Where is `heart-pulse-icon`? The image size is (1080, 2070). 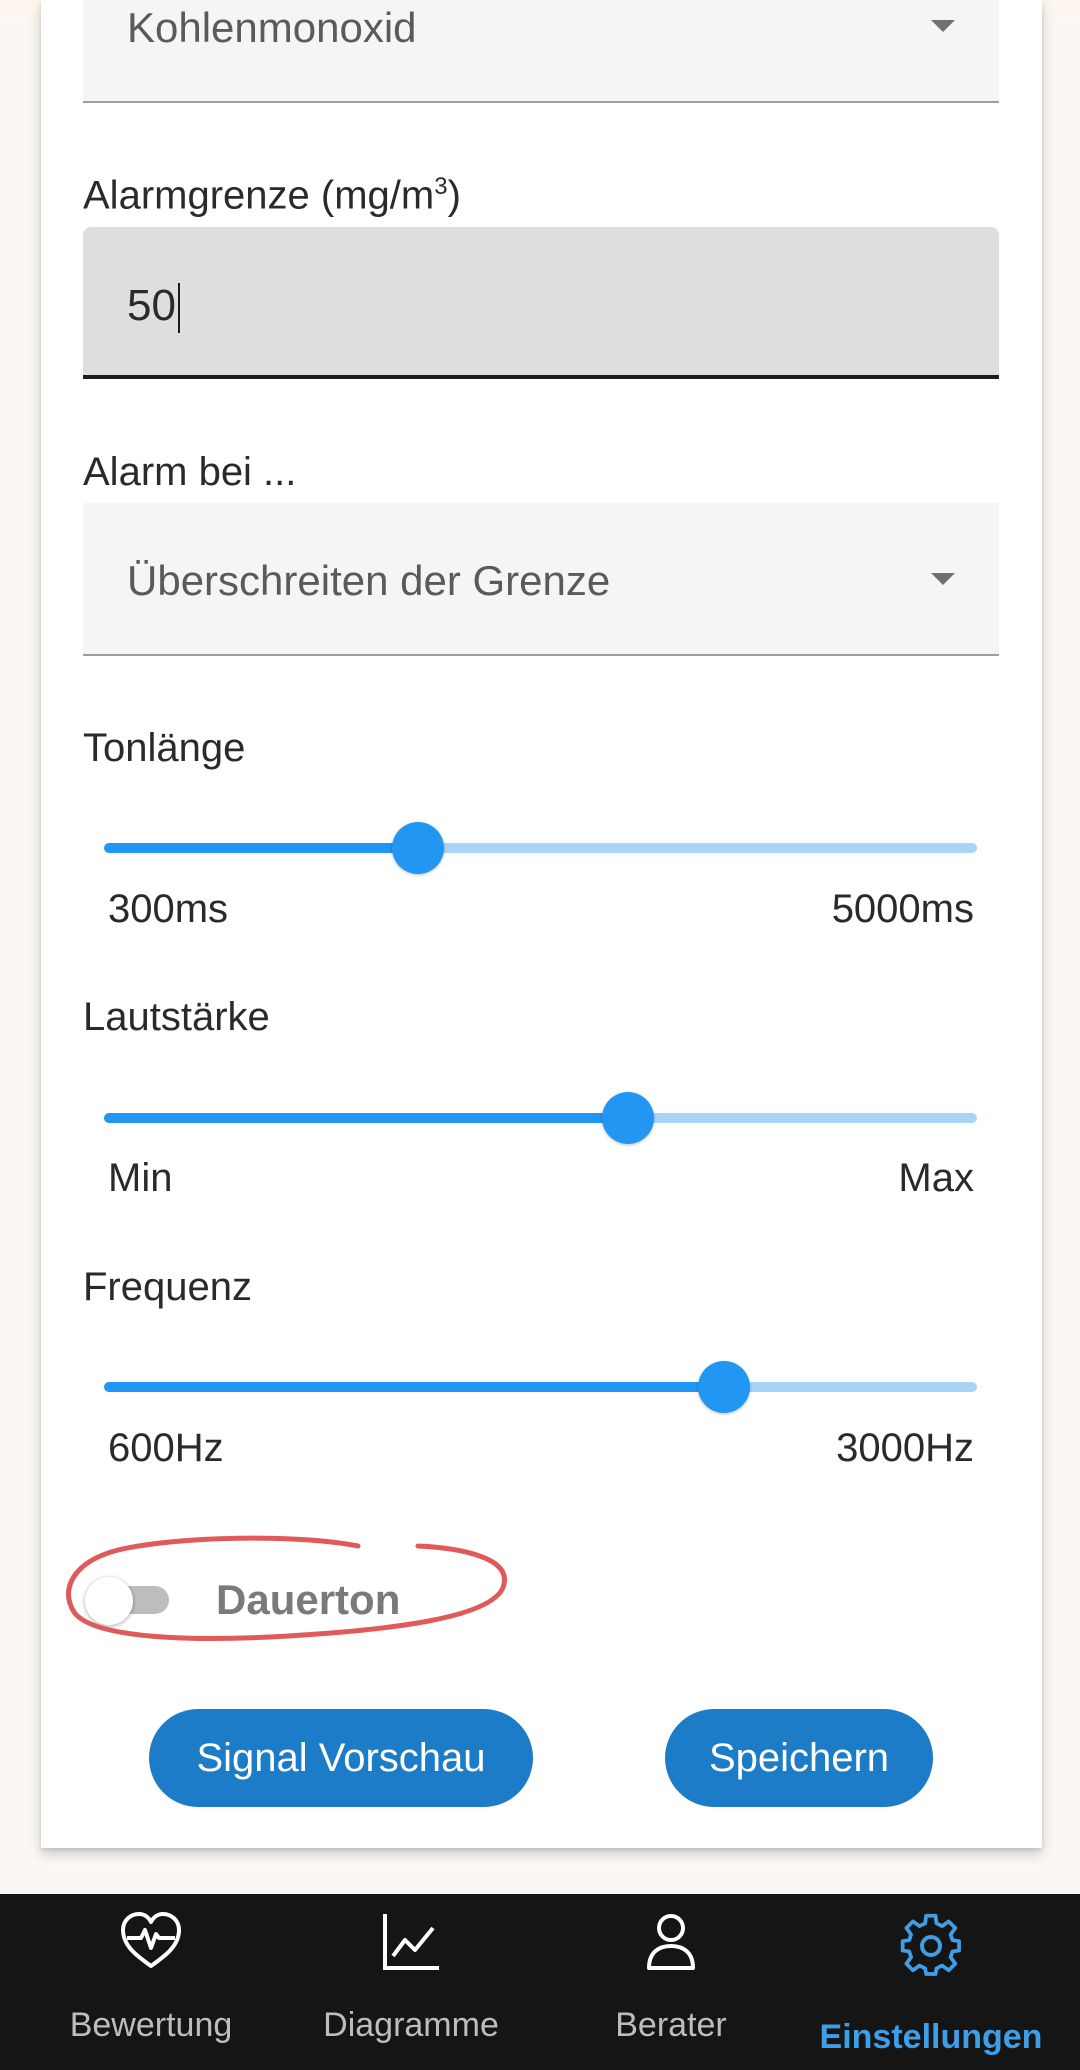
heart-pulse-icon is located at coordinates (151, 1940).